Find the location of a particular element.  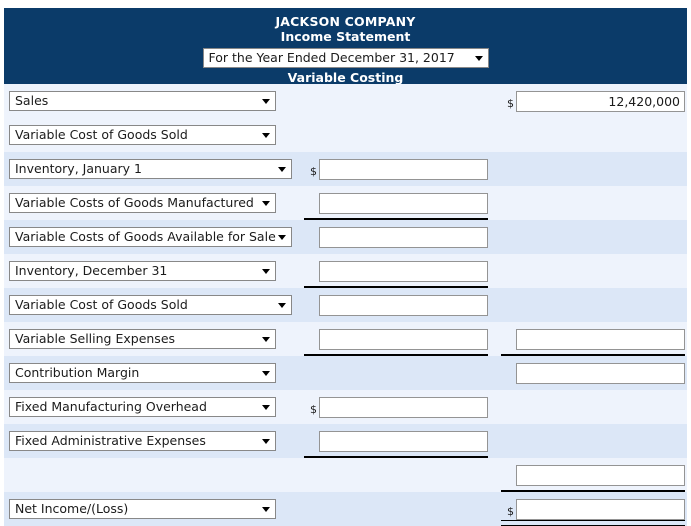

line-item-row: Fixed Administrative Expenses is located at coordinates (345, 441).